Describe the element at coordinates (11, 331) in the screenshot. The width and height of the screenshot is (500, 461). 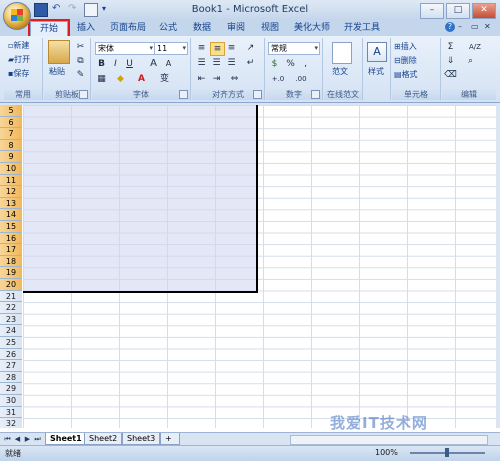
I see `row-header: 24` at that location.